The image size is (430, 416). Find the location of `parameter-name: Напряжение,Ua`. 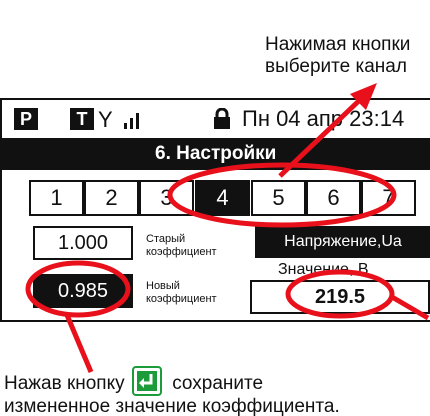

parameter-name: Напряжение,Ua is located at coordinates (342, 242).